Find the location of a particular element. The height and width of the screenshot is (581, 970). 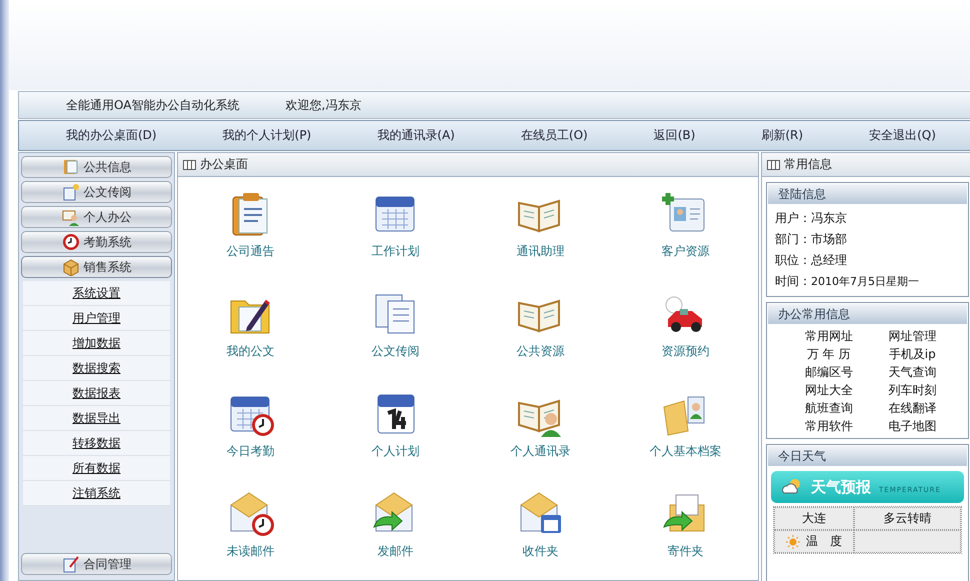

info-line: 时间：2010年7月5日星期一 is located at coordinates (847, 281).